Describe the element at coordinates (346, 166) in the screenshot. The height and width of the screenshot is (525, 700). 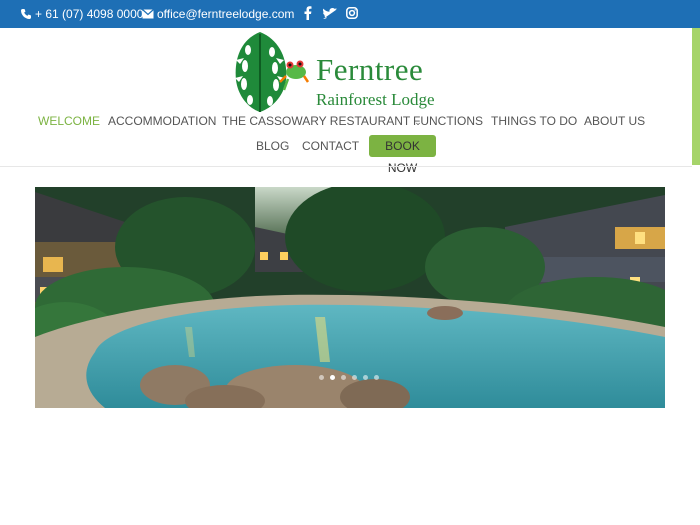
I see `header-divider` at that location.